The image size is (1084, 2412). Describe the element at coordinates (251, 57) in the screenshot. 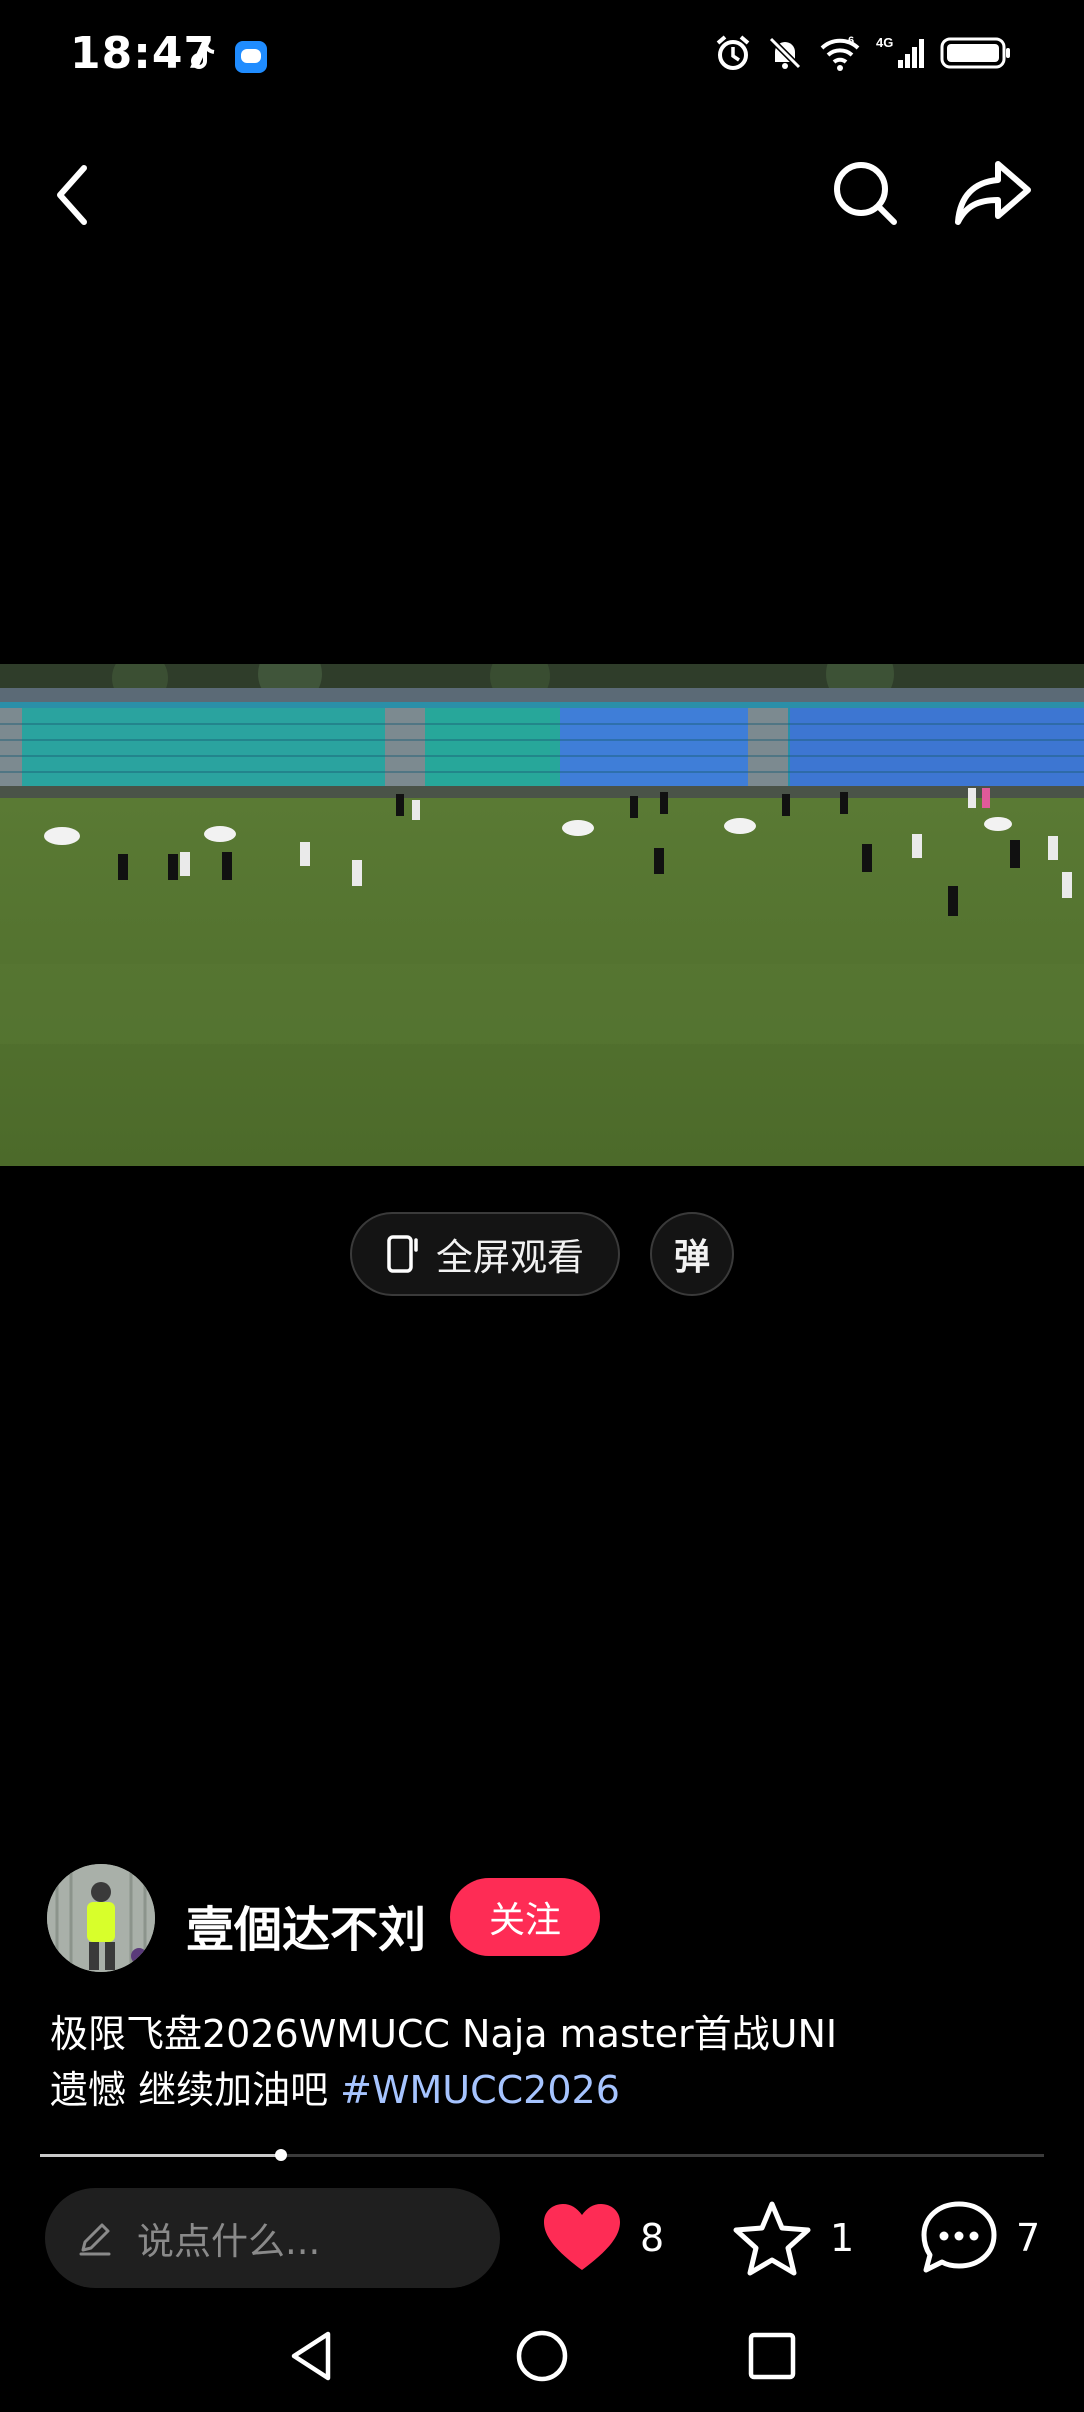

I see `message-bubble-icon` at that location.